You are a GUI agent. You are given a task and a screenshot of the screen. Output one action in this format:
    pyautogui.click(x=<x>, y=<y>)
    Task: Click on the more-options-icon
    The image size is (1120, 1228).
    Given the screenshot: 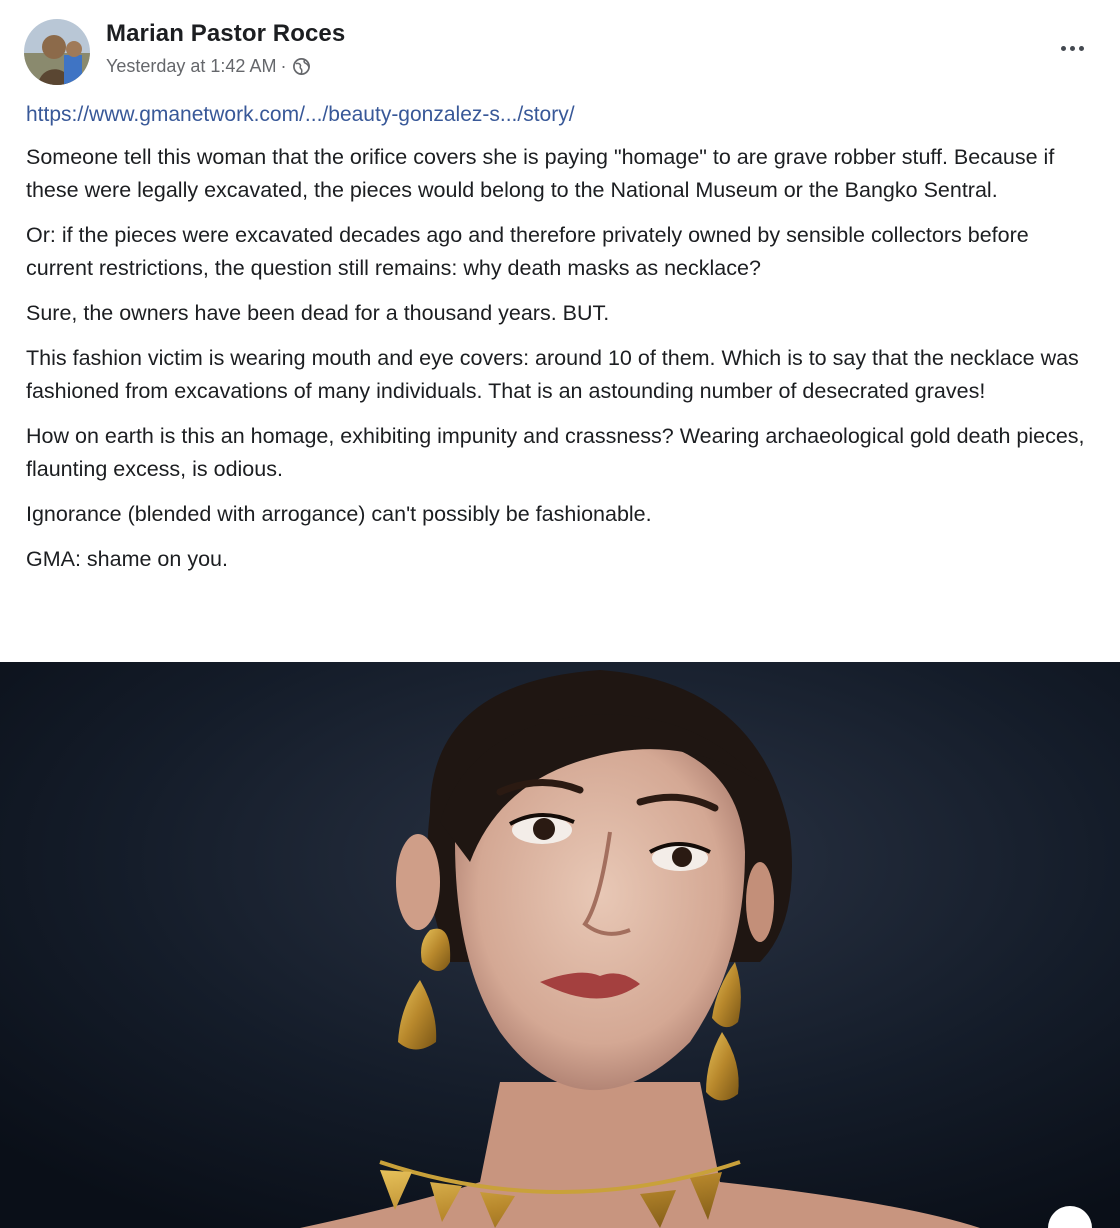 What is the action you would take?
    pyautogui.click(x=1072, y=48)
    